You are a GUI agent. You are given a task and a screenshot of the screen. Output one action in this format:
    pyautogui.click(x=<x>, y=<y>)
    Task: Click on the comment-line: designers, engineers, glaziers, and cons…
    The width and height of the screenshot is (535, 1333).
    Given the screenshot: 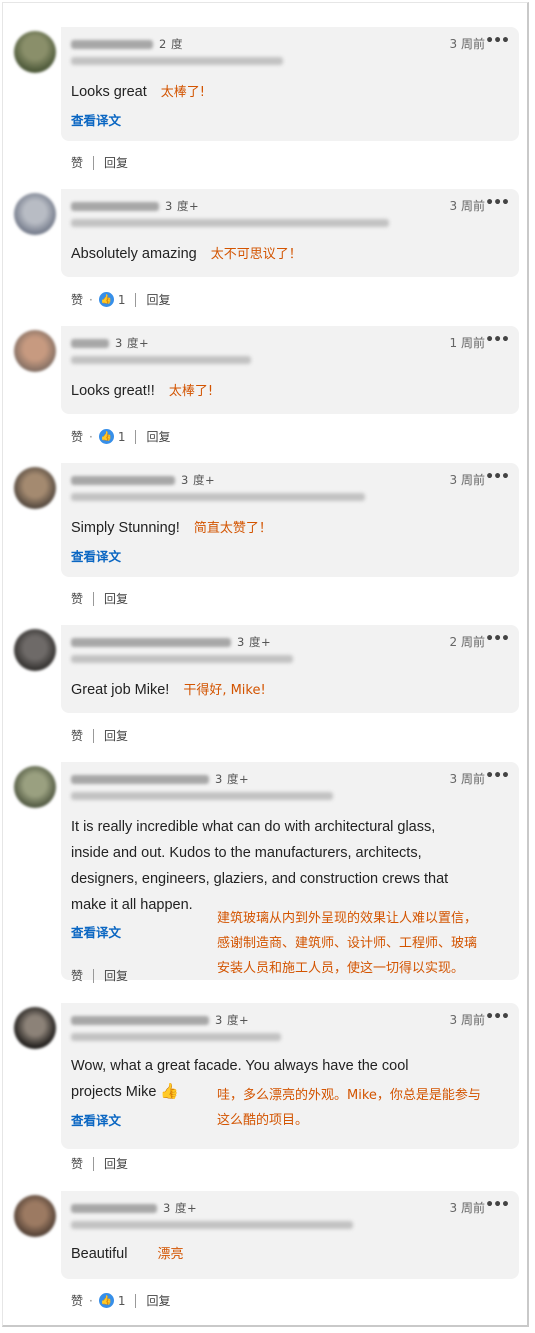 What is the action you would take?
    pyautogui.click(x=260, y=879)
    